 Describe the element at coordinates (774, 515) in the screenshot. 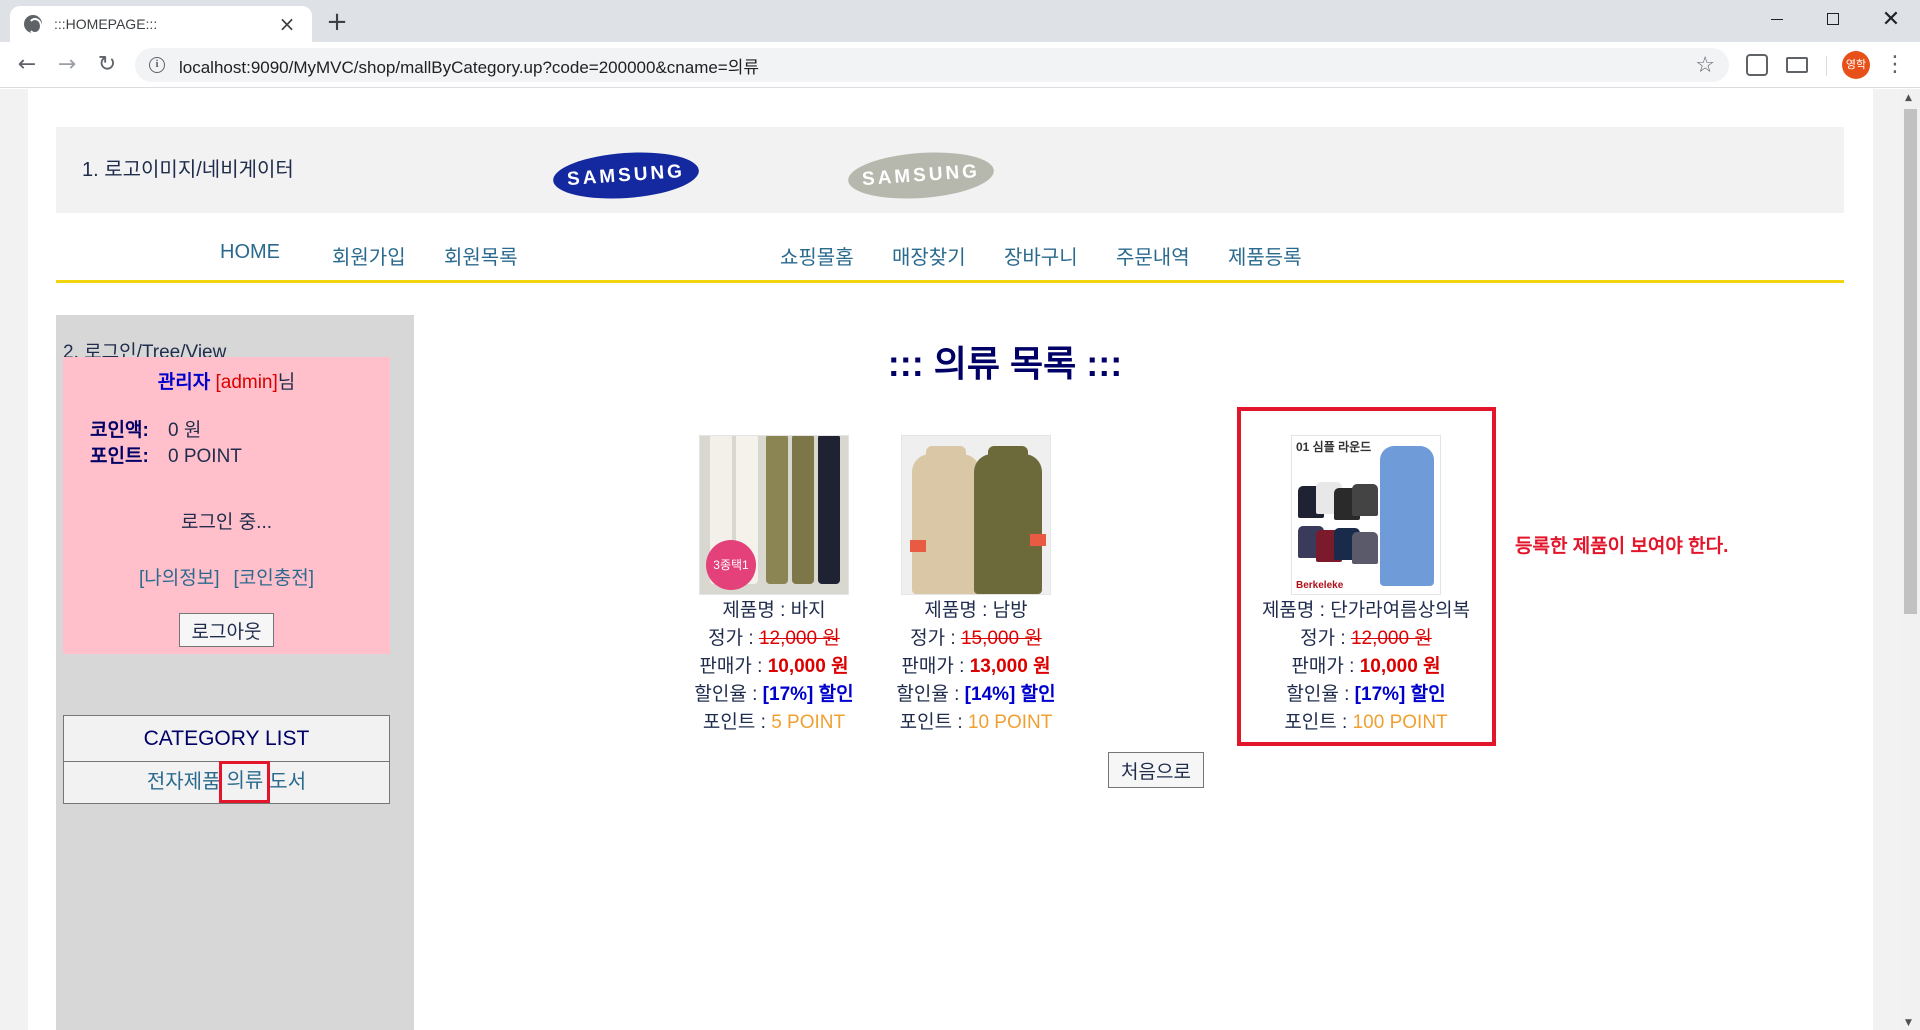

I see `product-image-pants: 3종택1` at that location.